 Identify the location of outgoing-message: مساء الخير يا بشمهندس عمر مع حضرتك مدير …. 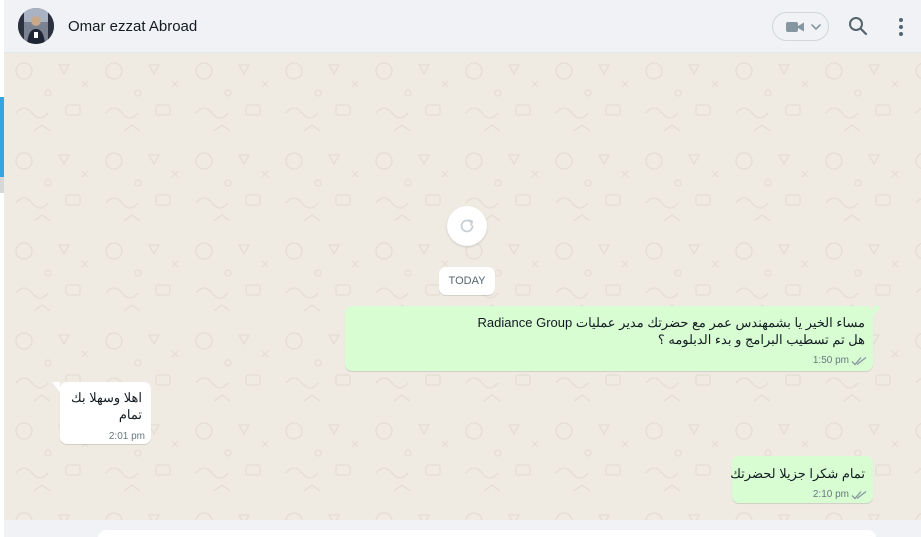
(609, 338).